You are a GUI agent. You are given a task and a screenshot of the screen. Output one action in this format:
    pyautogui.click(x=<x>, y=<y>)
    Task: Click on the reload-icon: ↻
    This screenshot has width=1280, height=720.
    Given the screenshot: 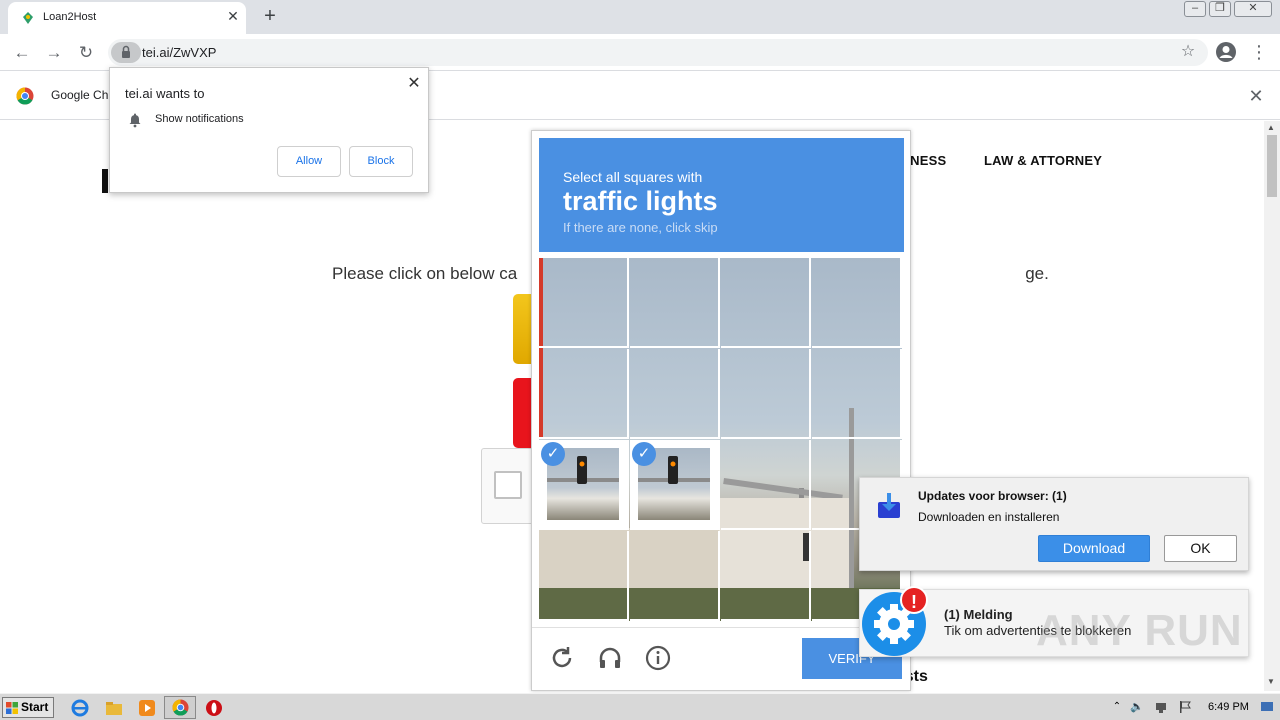 What is the action you would take?
    pyautogui.click(x=86, y=53)
    